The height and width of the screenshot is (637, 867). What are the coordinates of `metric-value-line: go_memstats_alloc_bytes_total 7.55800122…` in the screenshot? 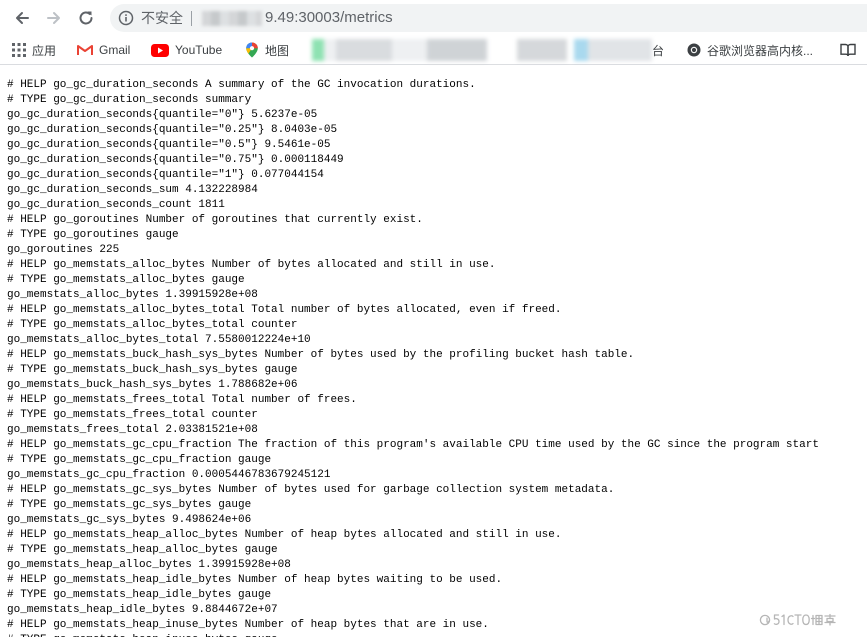 It's located at (159, 340).